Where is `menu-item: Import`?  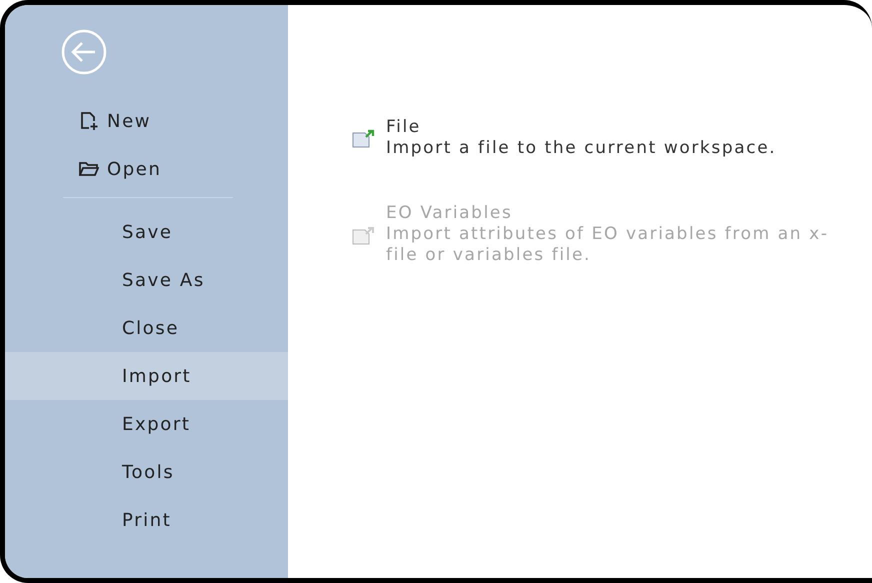 menu-item: Import is located at coordinates (146, 376).